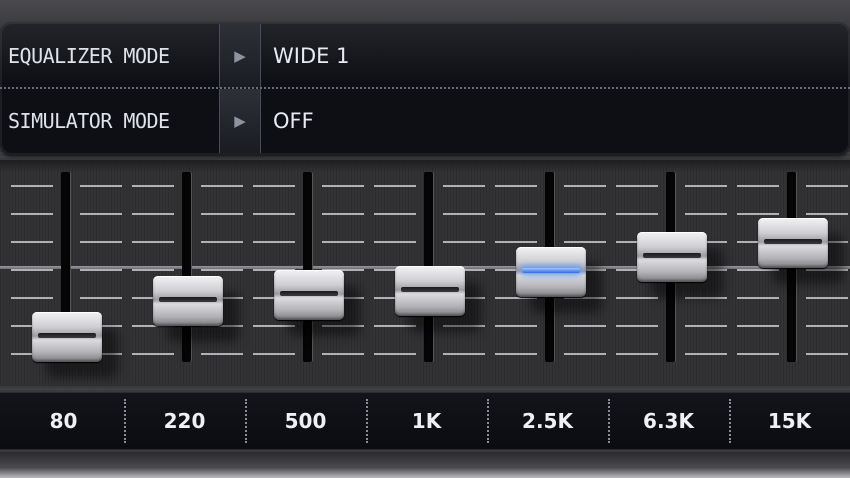 This screenshot has height=478, width=850. Describe the element at coordinates (293, 121) in the screenshot. I see `simulator-mode-value: OFF` at that location.